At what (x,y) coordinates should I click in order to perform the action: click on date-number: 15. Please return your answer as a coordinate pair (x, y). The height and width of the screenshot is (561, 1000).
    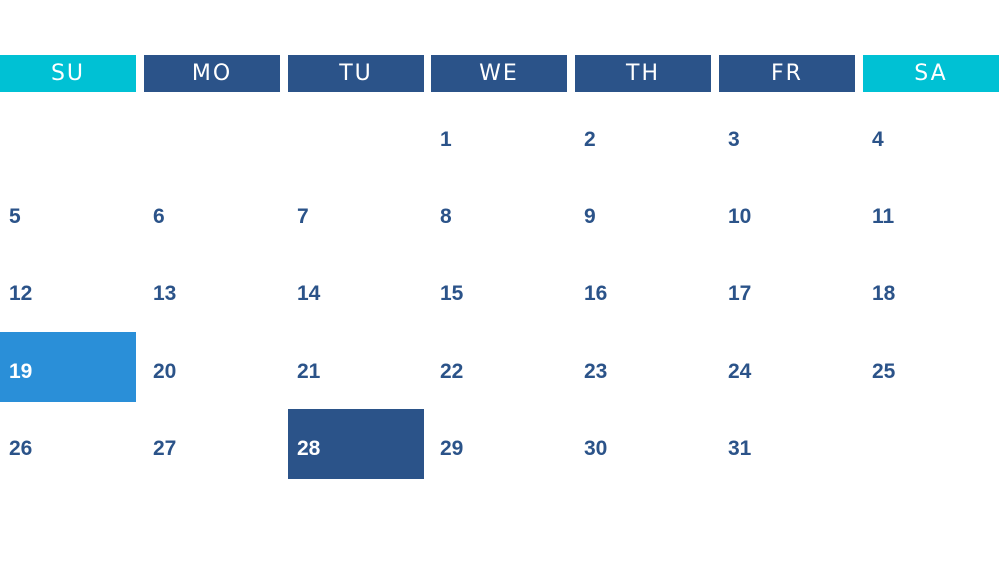
    Looking at the image, I should click on (452, 293).